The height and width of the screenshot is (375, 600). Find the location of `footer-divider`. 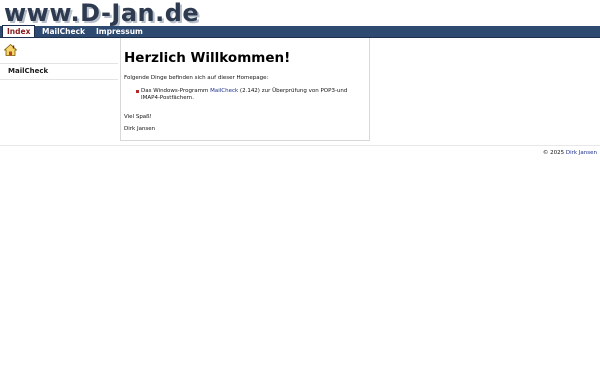

footer-divider is located at coordinates (300, 145).